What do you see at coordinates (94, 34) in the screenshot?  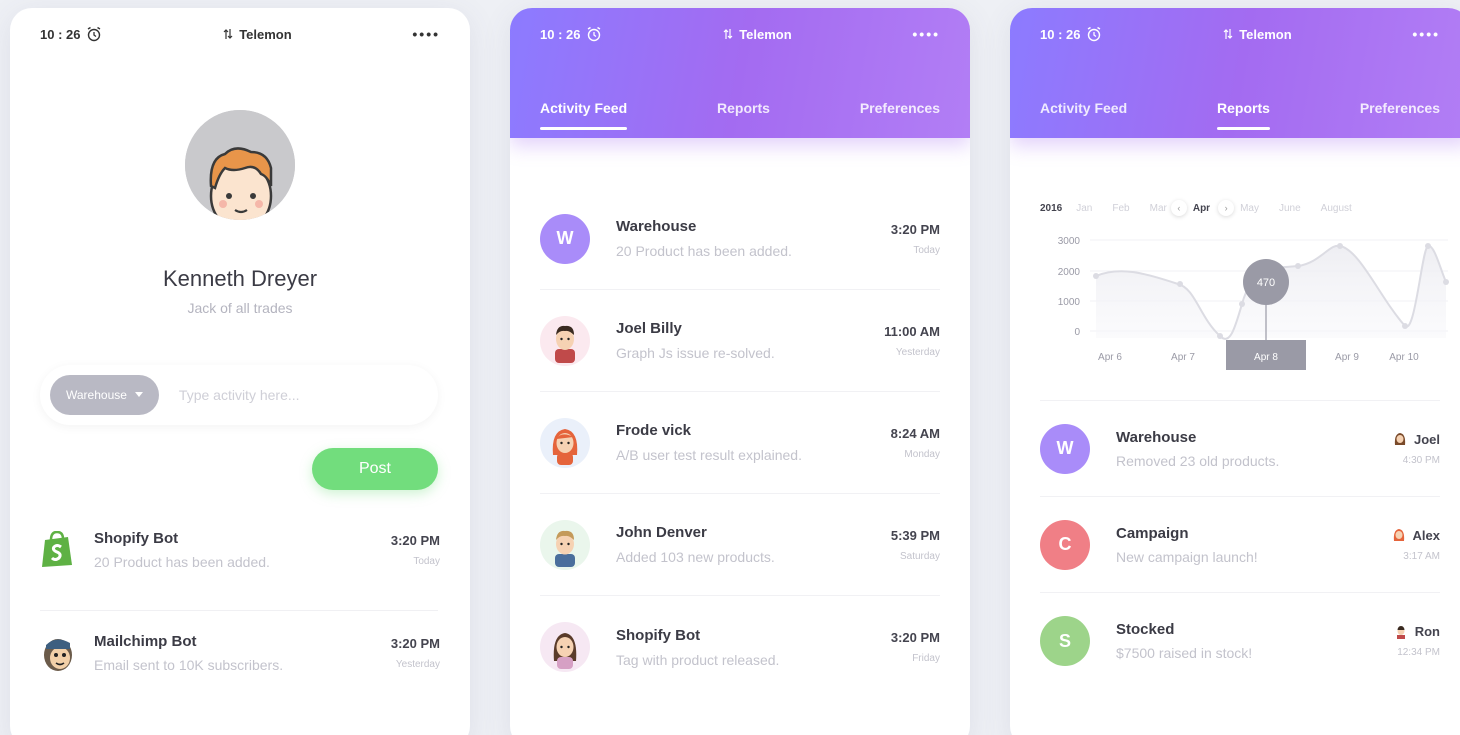 I see `alarm-icon` at bounding box center [94, 34].